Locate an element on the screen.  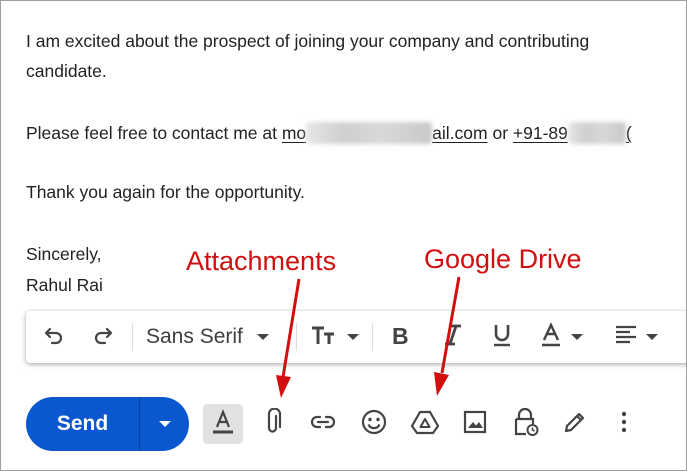
formatting-toolbar: Sans Serif B is located at coordinates (356, 337).